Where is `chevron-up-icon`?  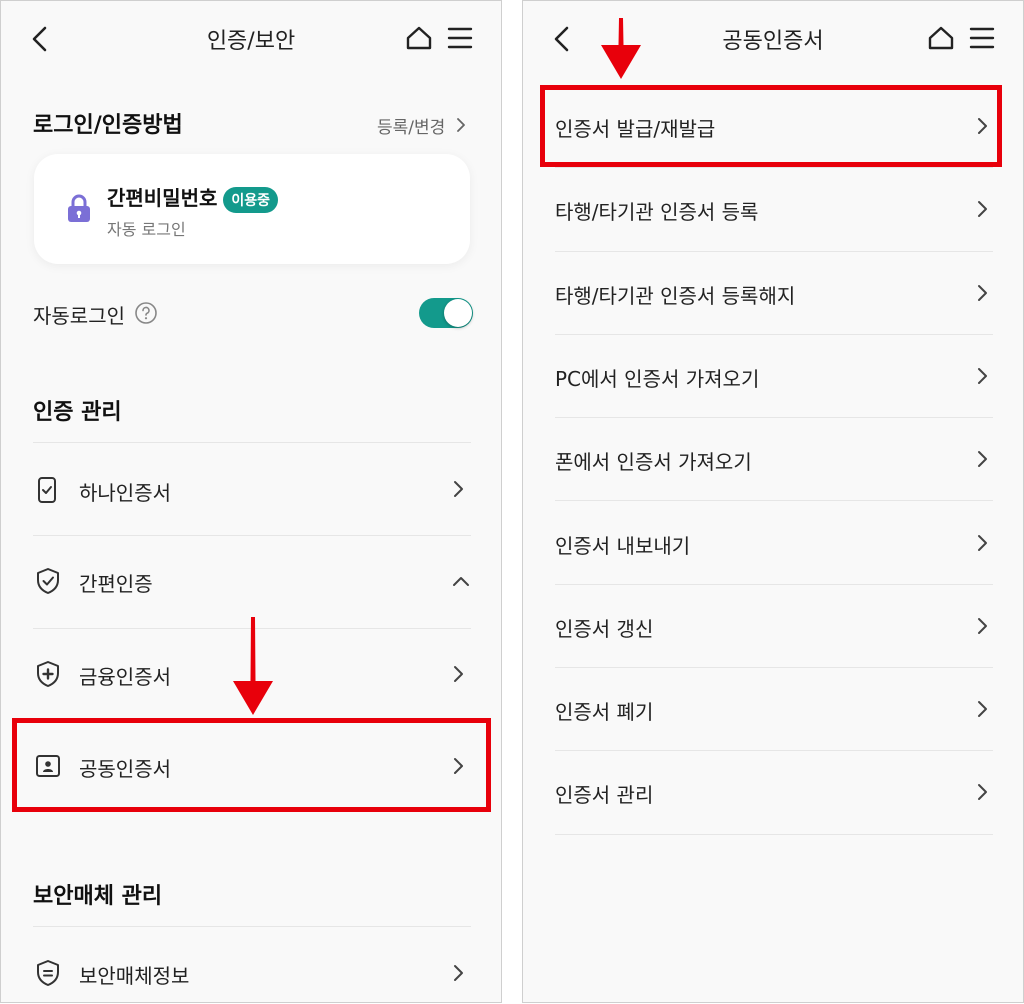 chevron-up-icon is located at coordinates (461, 581).